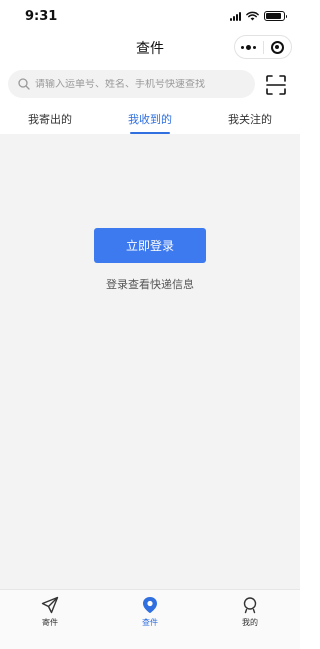 The height and width of the screenshot is (649, 320). I want to click on tab-sent: 我寄出的, so click(50, 119).